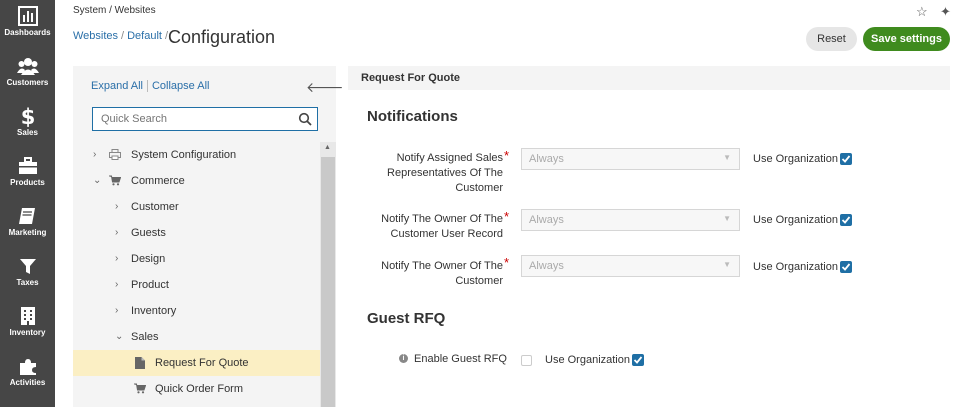 This screenshot has width=960, height=407. Describe the element at coordinates (27, 367) in the screenshot. I see `puzzle-icon` at that location.